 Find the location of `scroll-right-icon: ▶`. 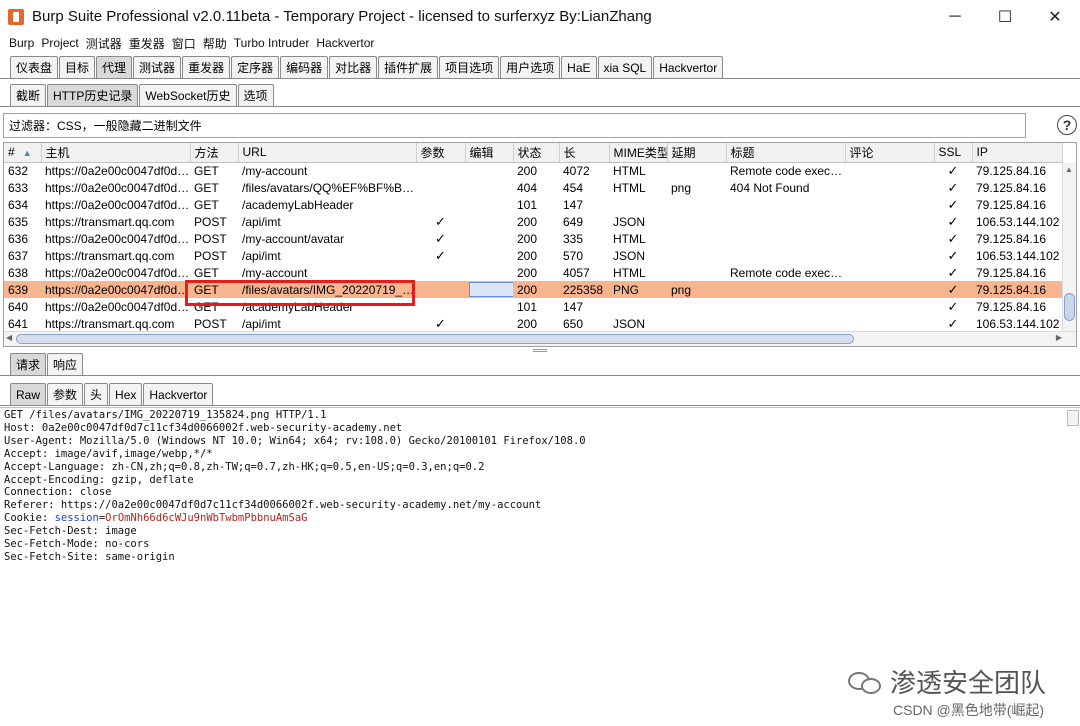

scroll-right-icon: ▶ is located at coordinates (1059, 337).